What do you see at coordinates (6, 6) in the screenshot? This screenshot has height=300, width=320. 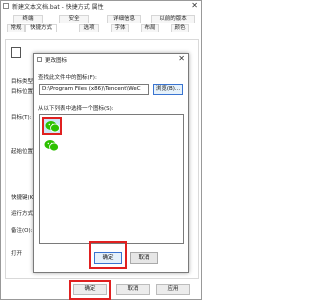 I see `file-icon` at bounding box center [6, 6].